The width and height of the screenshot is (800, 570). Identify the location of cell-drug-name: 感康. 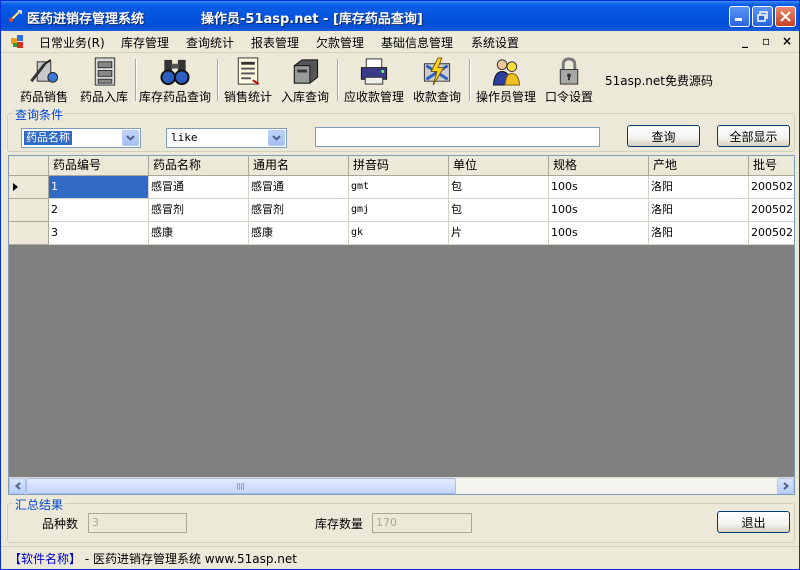
(199, 233).